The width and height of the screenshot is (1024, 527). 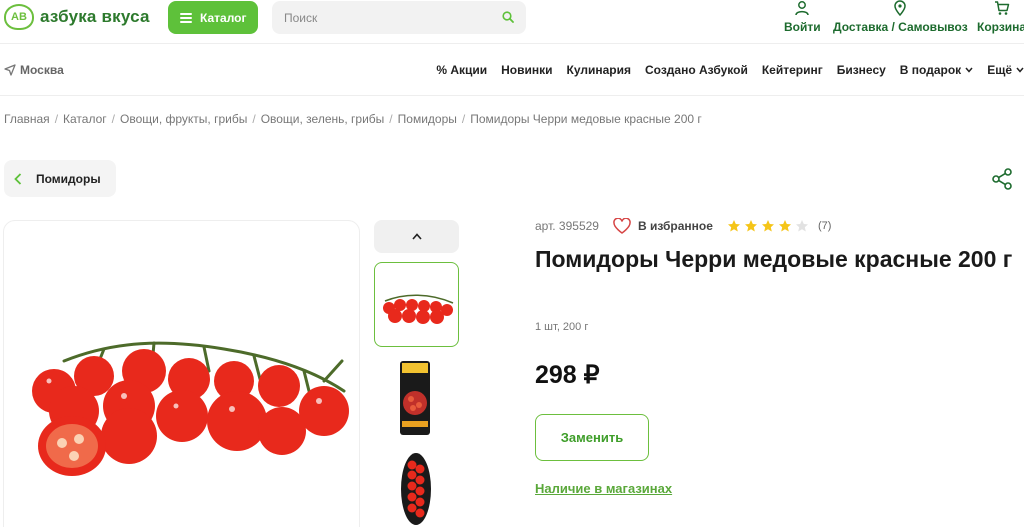 What do you see at coordinates (42, 70) in the screenshot?
I see `city-label: Москва` at bounding box center [42, 70].